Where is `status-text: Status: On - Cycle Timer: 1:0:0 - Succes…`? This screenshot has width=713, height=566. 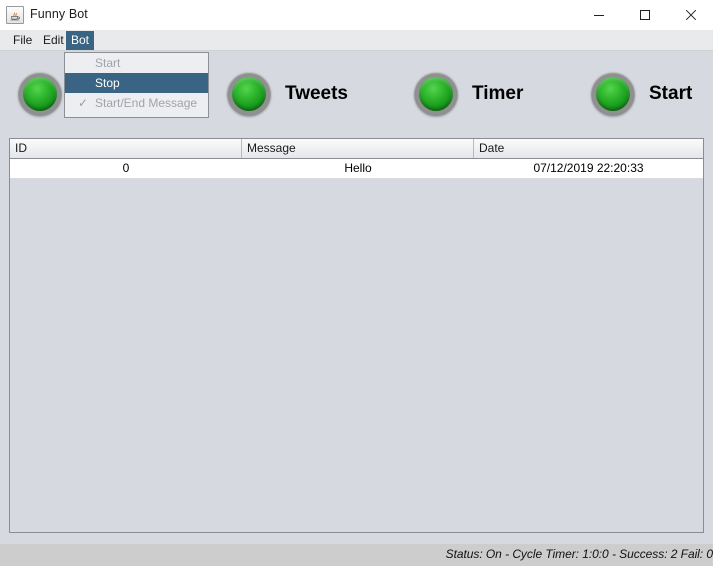
status-text: Status: On - Cycle Timer: 1:0:0 - Succes… is located at coordinates (579, 554).